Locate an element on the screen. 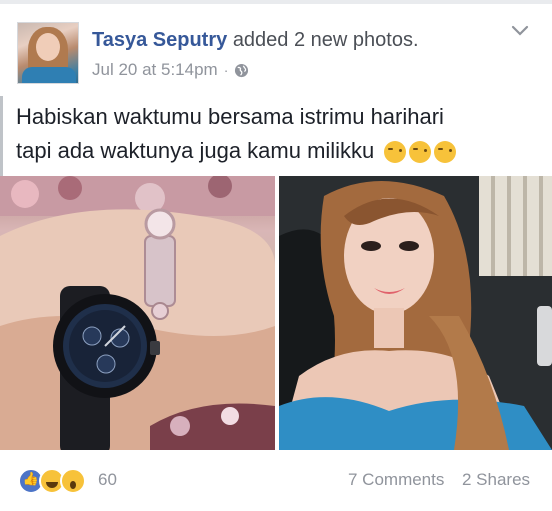 The height and width of the screenshot is (511, 552). meta-line: Jul 20 at 5:14pm · is located at coordinates (170, 70).